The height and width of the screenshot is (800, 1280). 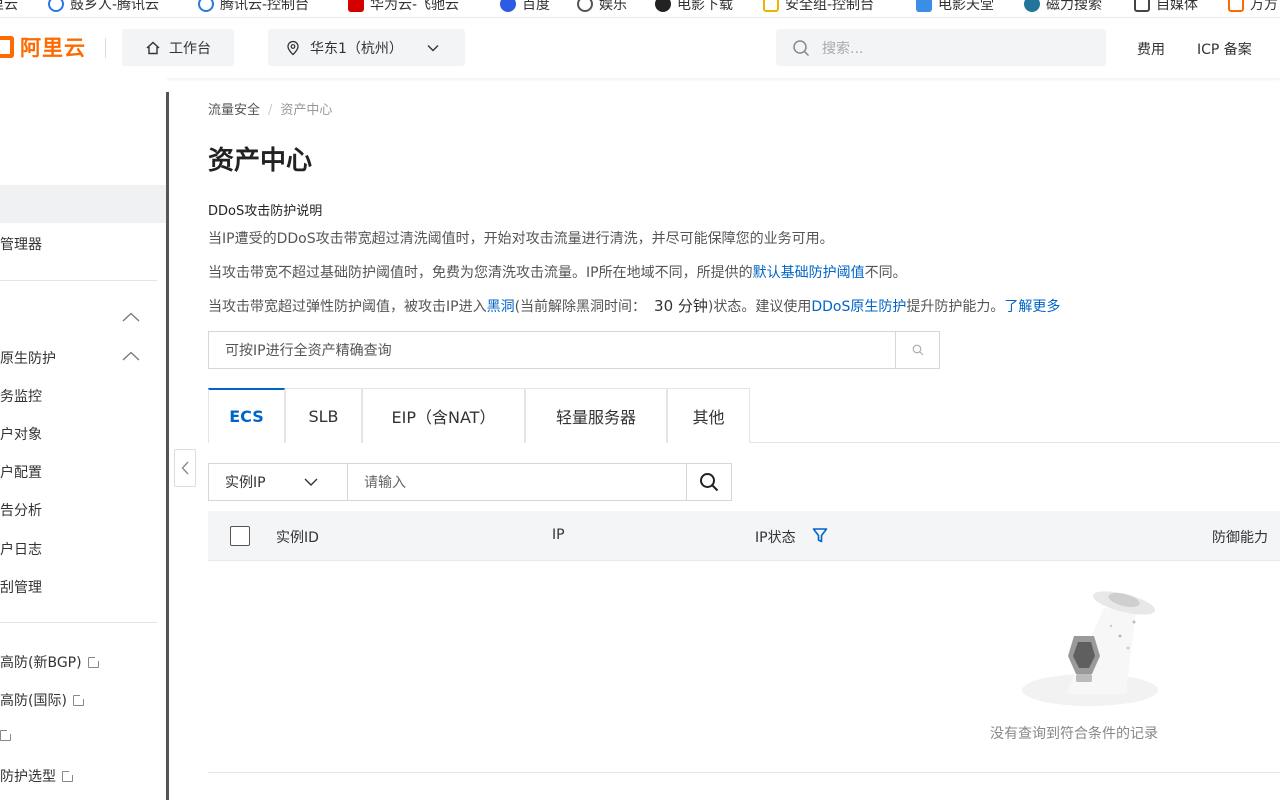 I want to click on column-ip-status: IP状态, so click(x=775, y=537).